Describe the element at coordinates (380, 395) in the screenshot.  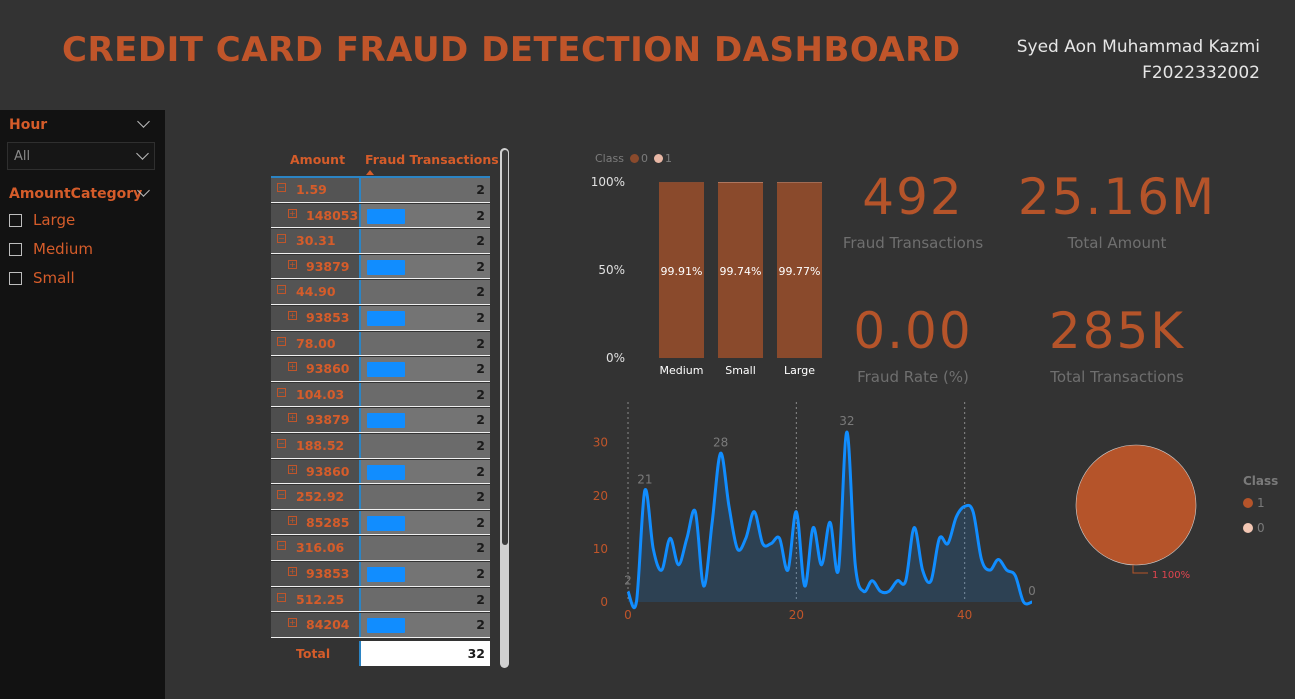
I see `table-row: −104.03 2` at that location.